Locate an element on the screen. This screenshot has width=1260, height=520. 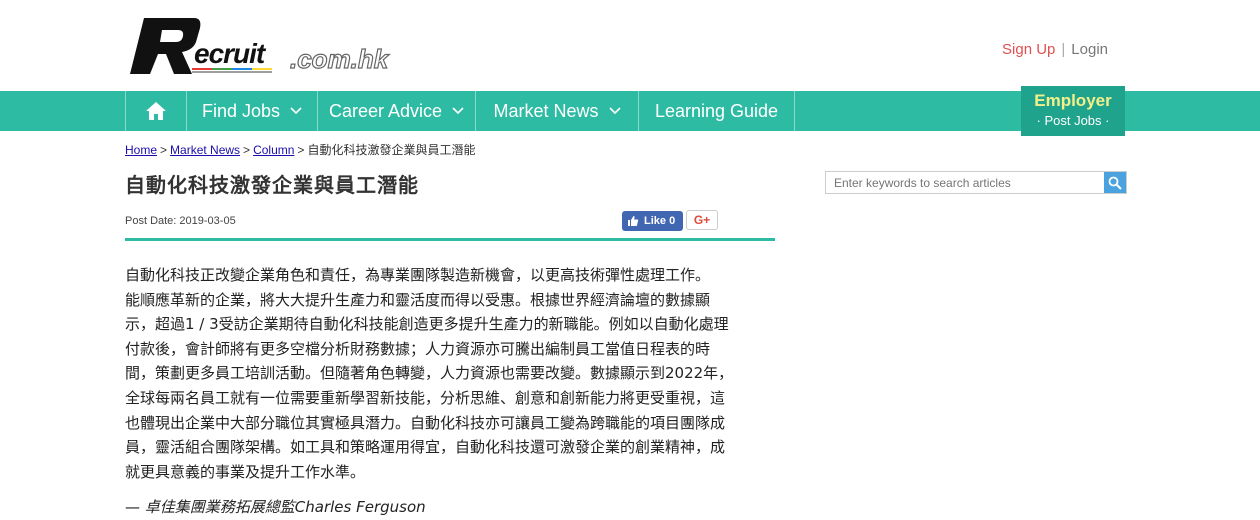
breadcrumb-home: Home is located at coordinates (141, 150).